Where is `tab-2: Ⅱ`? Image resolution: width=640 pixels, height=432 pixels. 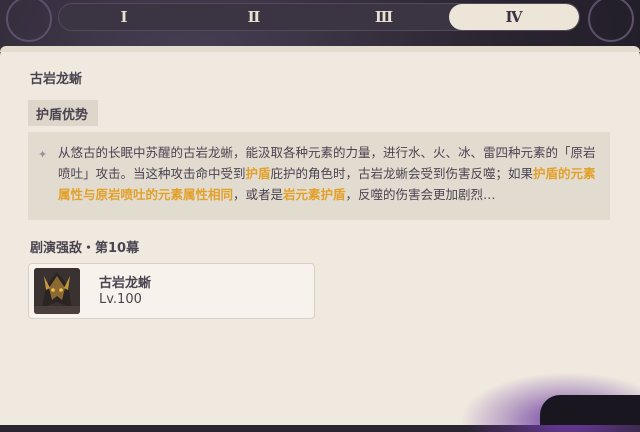
tab-2: Ⅱ is located at coordinates (254, 17).